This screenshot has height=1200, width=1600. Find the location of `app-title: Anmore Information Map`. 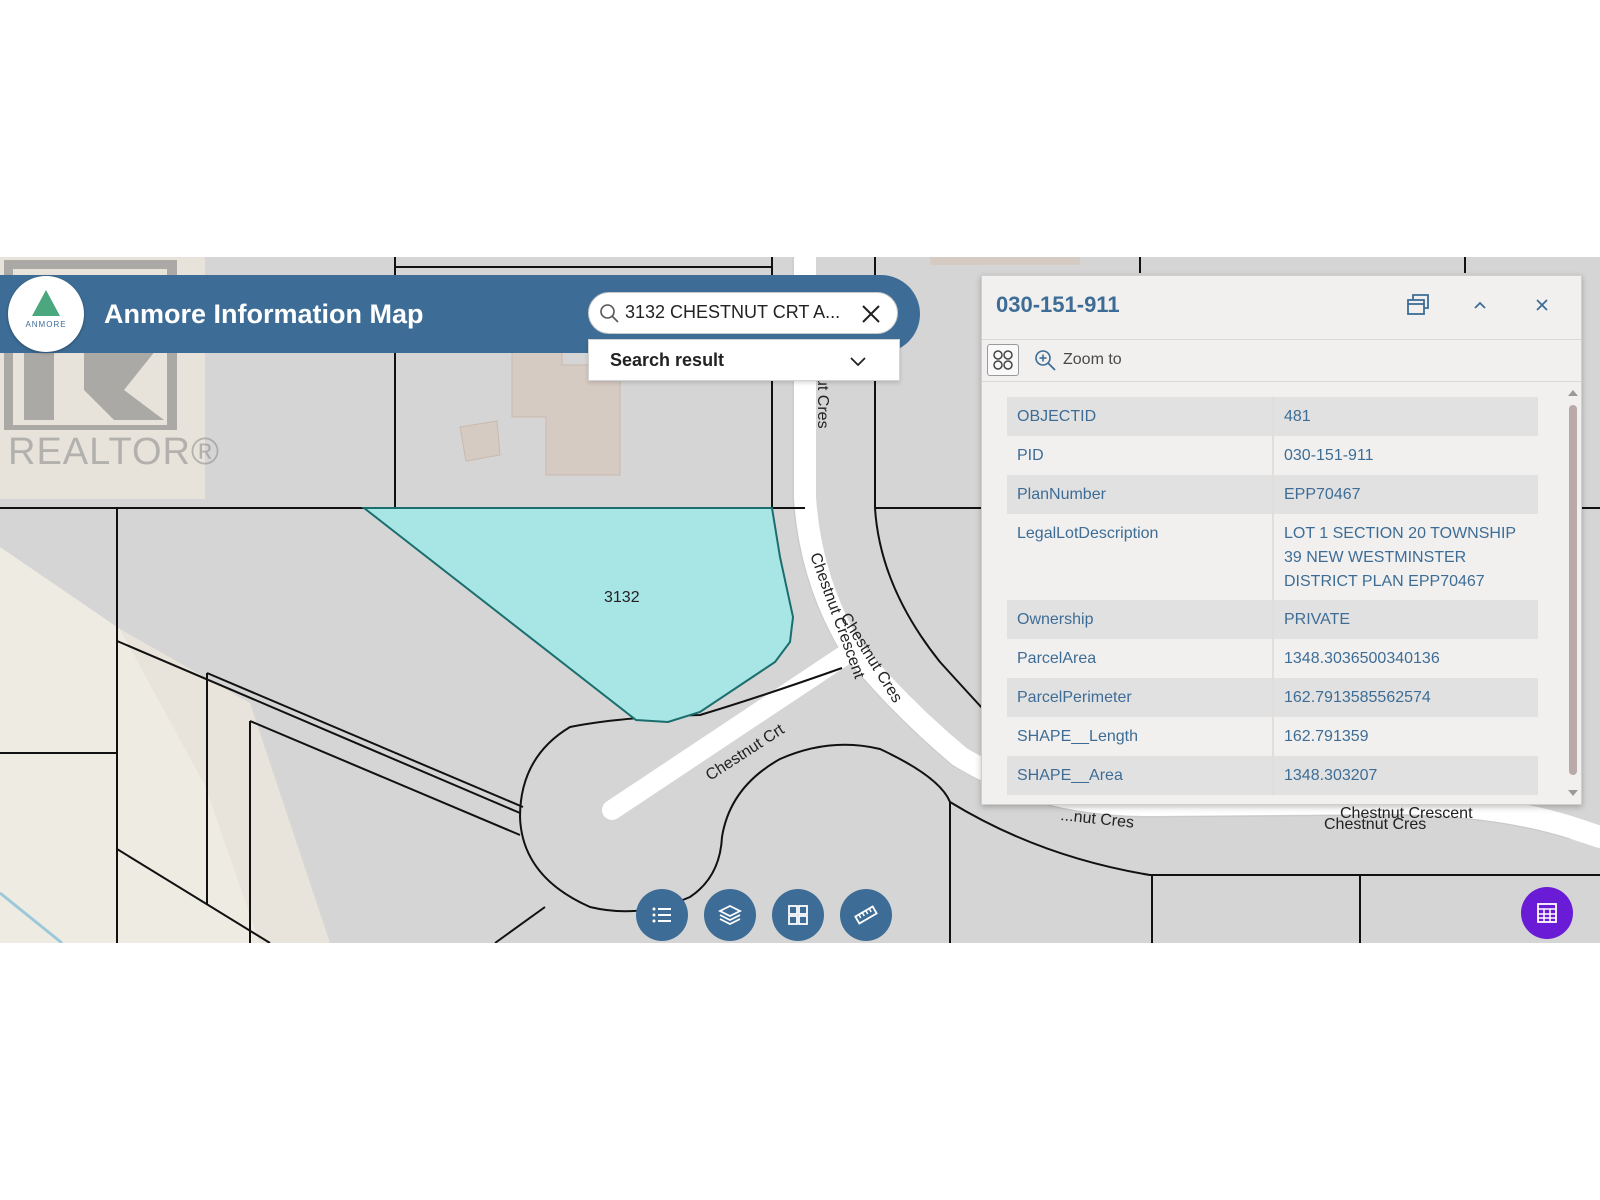

app-title: Anmore Information Map is located at coordinates (264, 314).